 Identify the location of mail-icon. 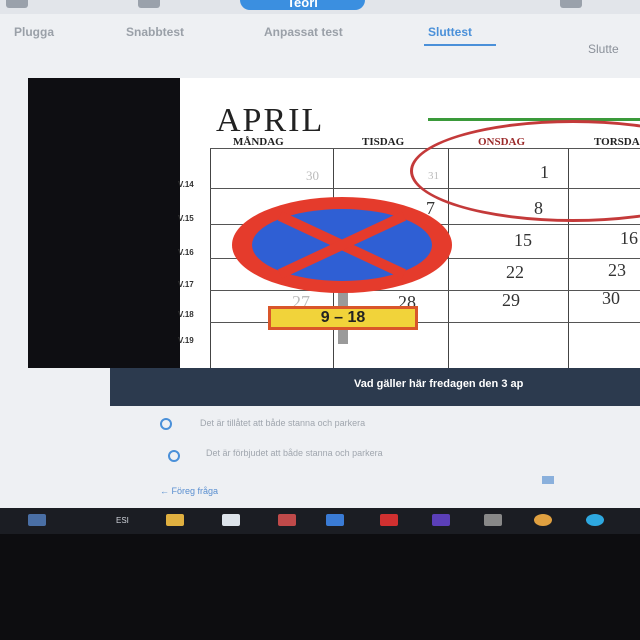
(231, 520).